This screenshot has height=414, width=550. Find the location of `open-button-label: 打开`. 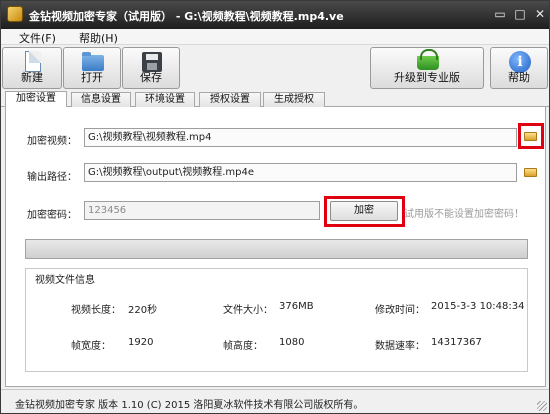

open-button-label: 打开 is located at coordinates (92, 77).